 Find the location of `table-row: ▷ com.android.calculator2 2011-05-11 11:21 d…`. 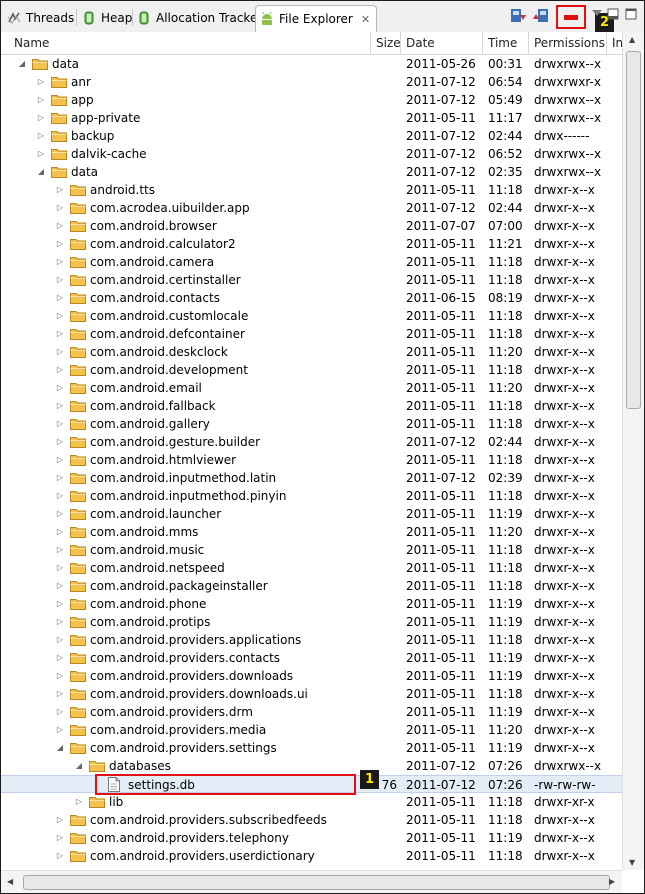

table-row: ▷ com.android.calculator2 2011-05-11 11:21 d… is located at coordinates (311, 244).